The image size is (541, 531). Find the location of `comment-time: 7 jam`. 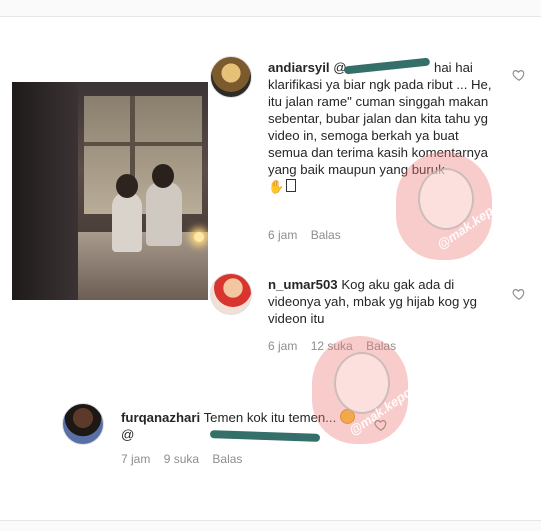

comment-time: 7 jam is located at coordinates (136, 459).